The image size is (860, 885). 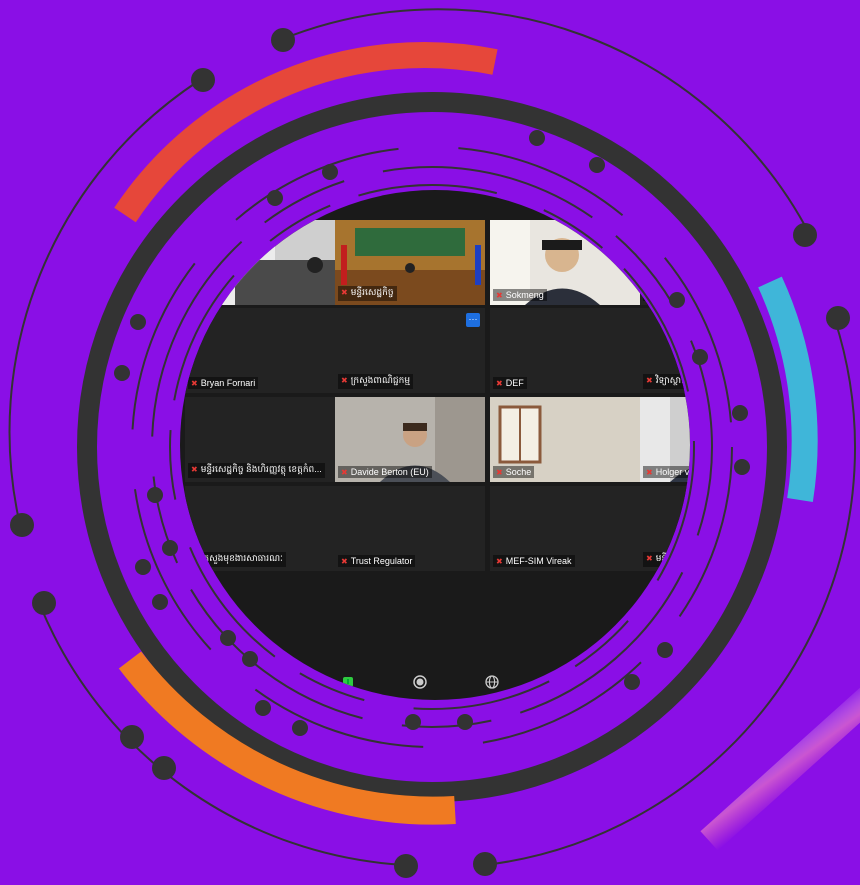 I want to click on participant-tile: ✖Suos Kong, MRD, so click(x=665, y=262).